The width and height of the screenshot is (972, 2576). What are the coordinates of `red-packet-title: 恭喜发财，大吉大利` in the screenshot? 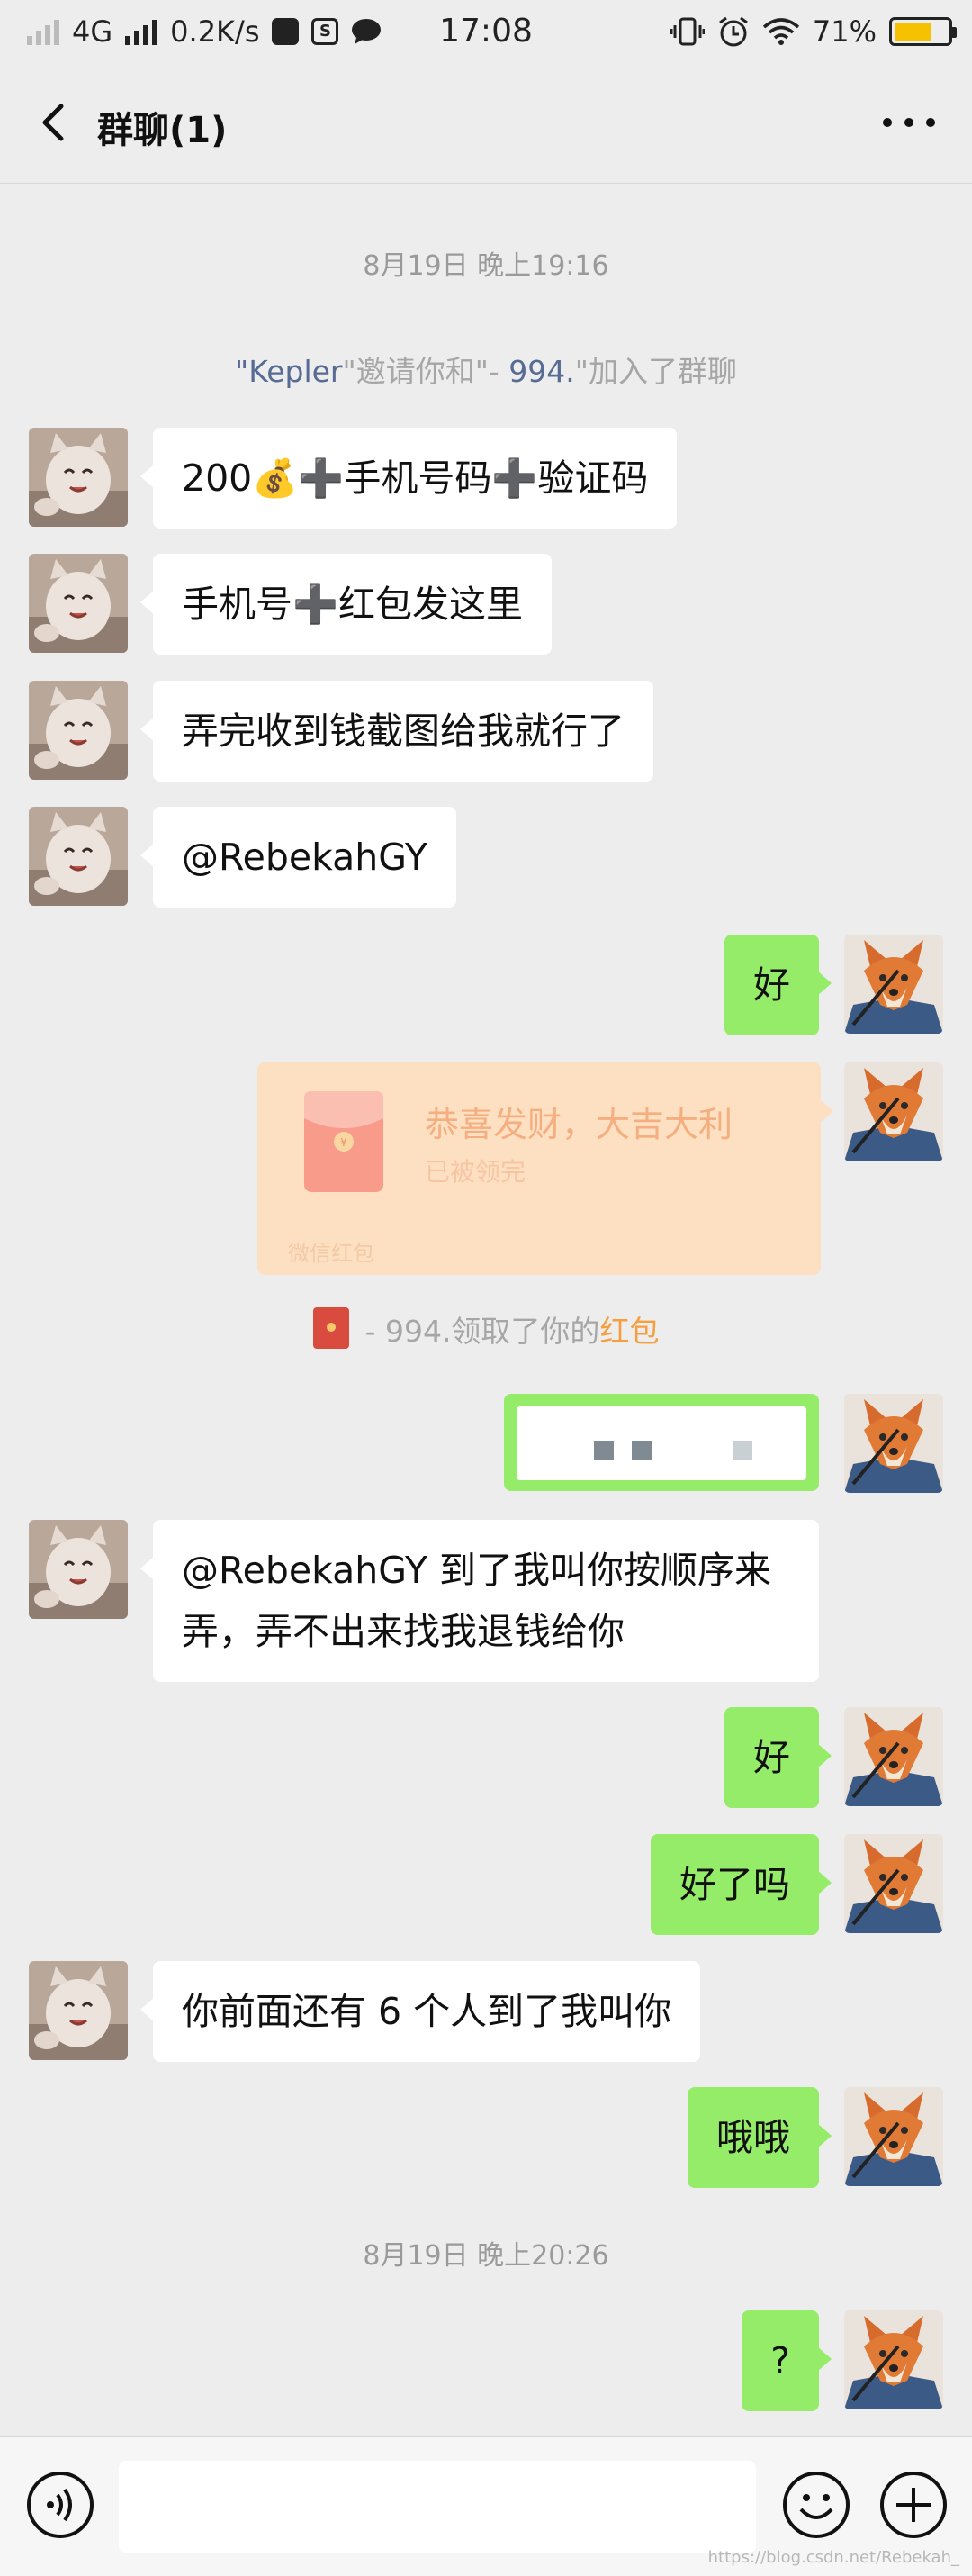 It's located at (579, 1124).